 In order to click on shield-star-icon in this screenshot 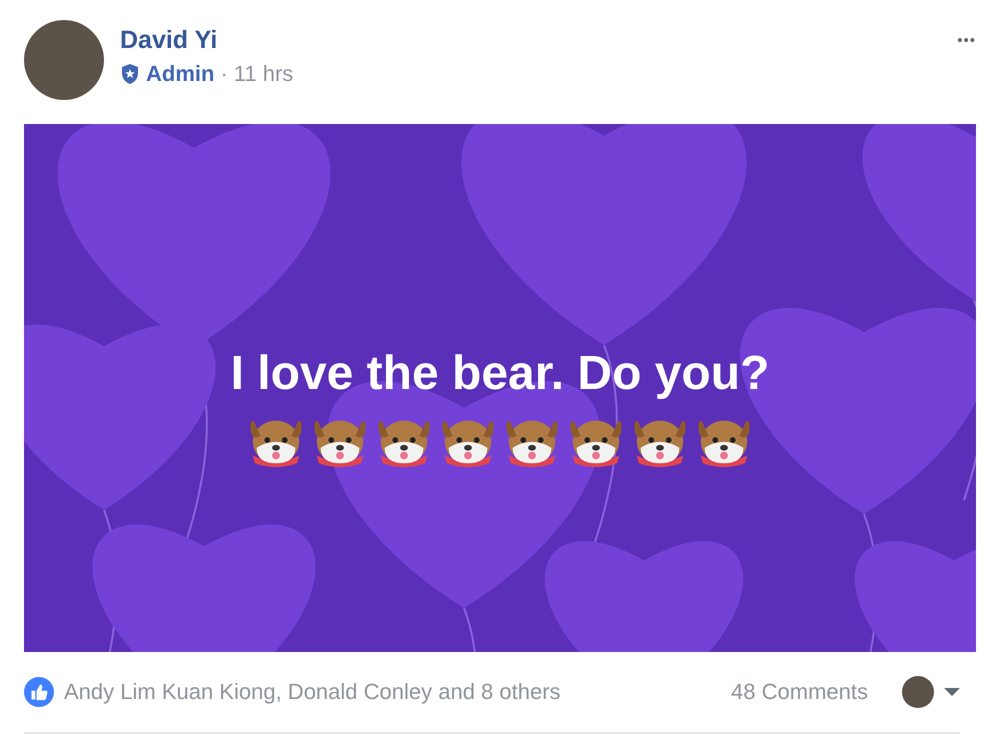, I will do `click(130, 74)`.